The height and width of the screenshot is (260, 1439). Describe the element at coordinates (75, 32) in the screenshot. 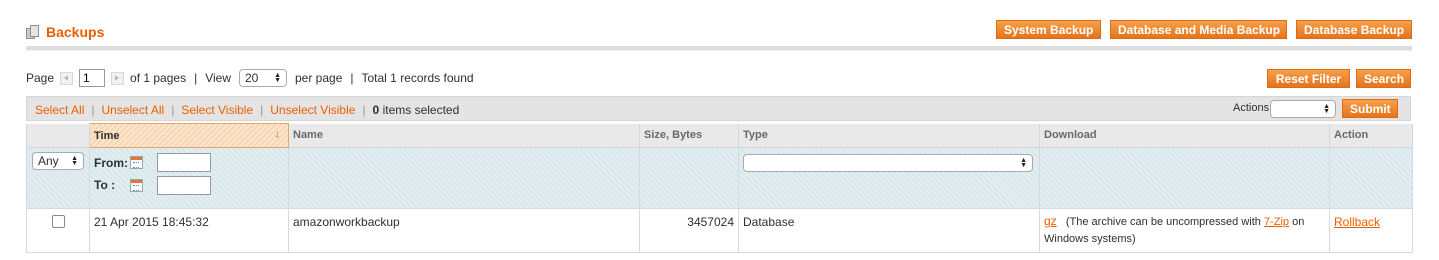

I see `page-title-text: Backups` at that location.